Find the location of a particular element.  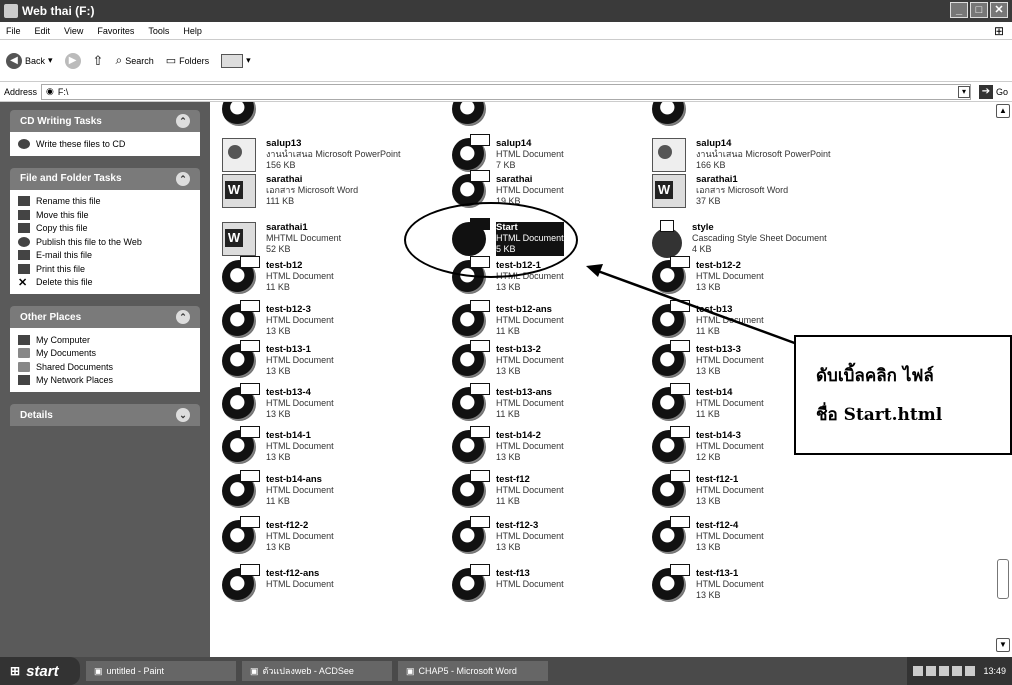

menu-file: File is located at coordinates (13, 31).